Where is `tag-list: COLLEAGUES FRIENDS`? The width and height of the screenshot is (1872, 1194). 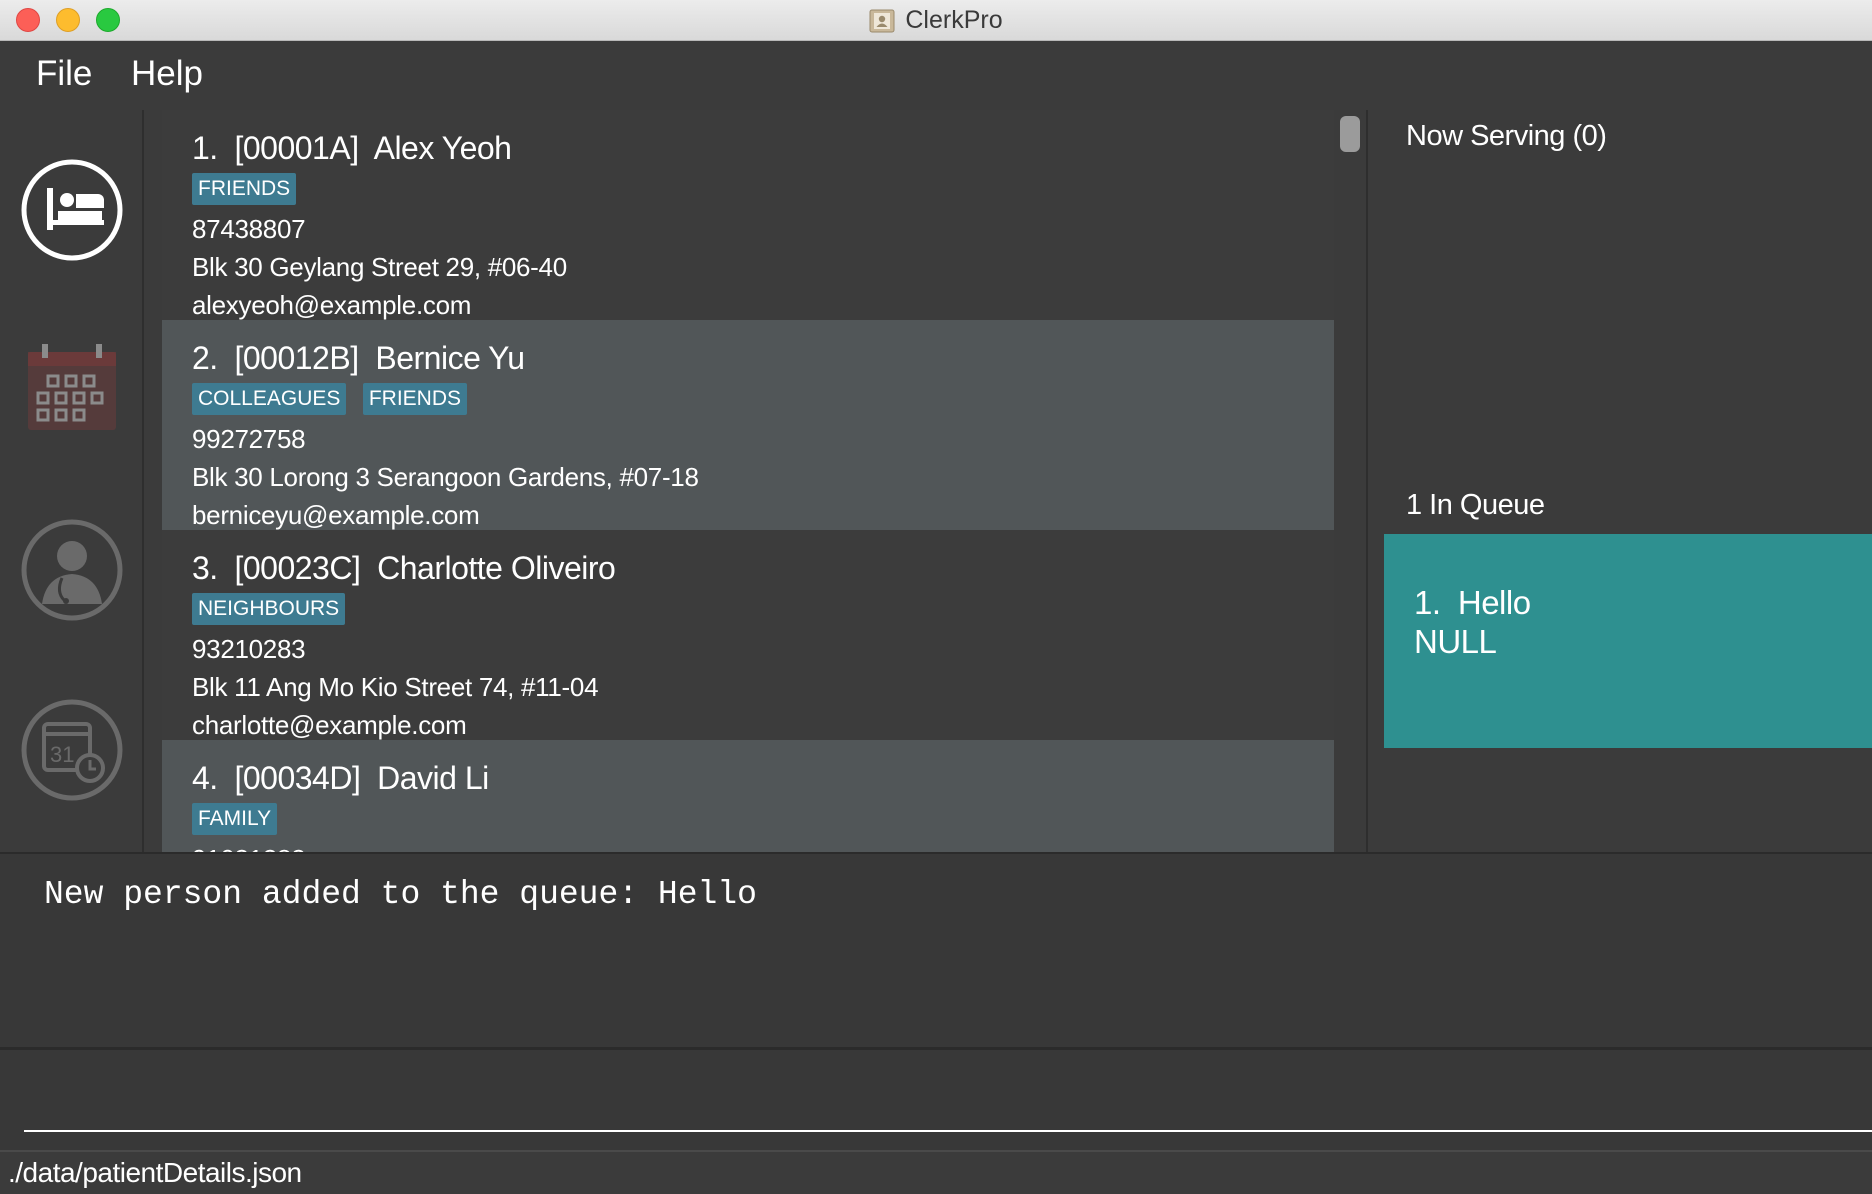 tag-list: COLLEAGUES FRIENDS is located at coordinates (763, 400).